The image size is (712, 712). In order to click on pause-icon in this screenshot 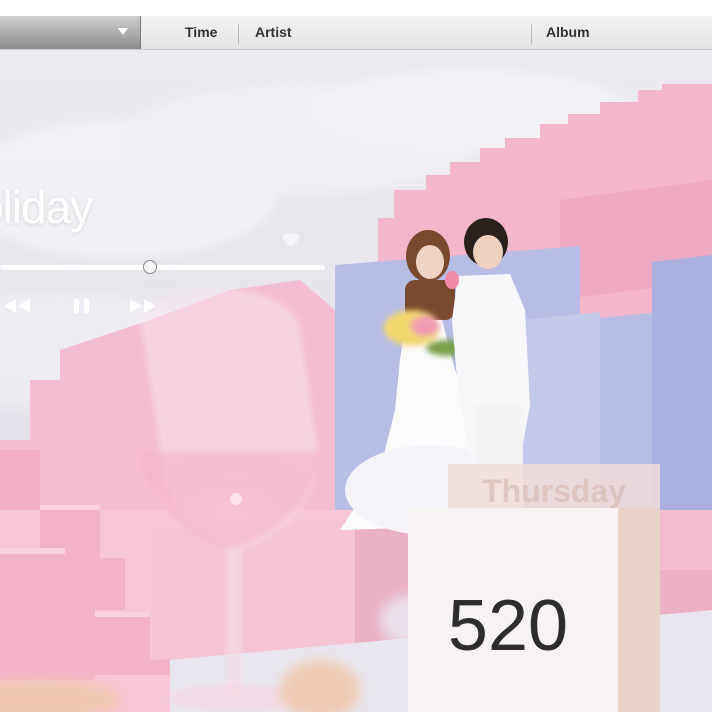, I will do `click(82, 306)`.